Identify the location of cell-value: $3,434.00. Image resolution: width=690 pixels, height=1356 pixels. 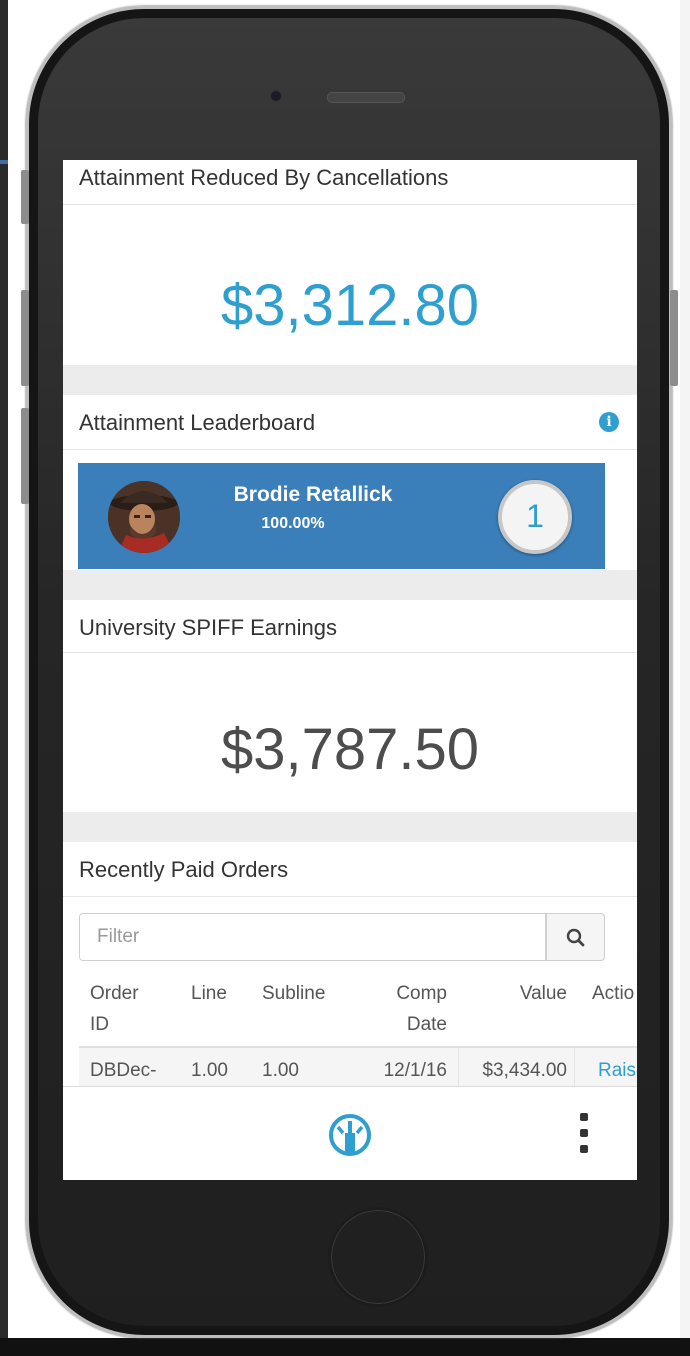
(524, 1070).